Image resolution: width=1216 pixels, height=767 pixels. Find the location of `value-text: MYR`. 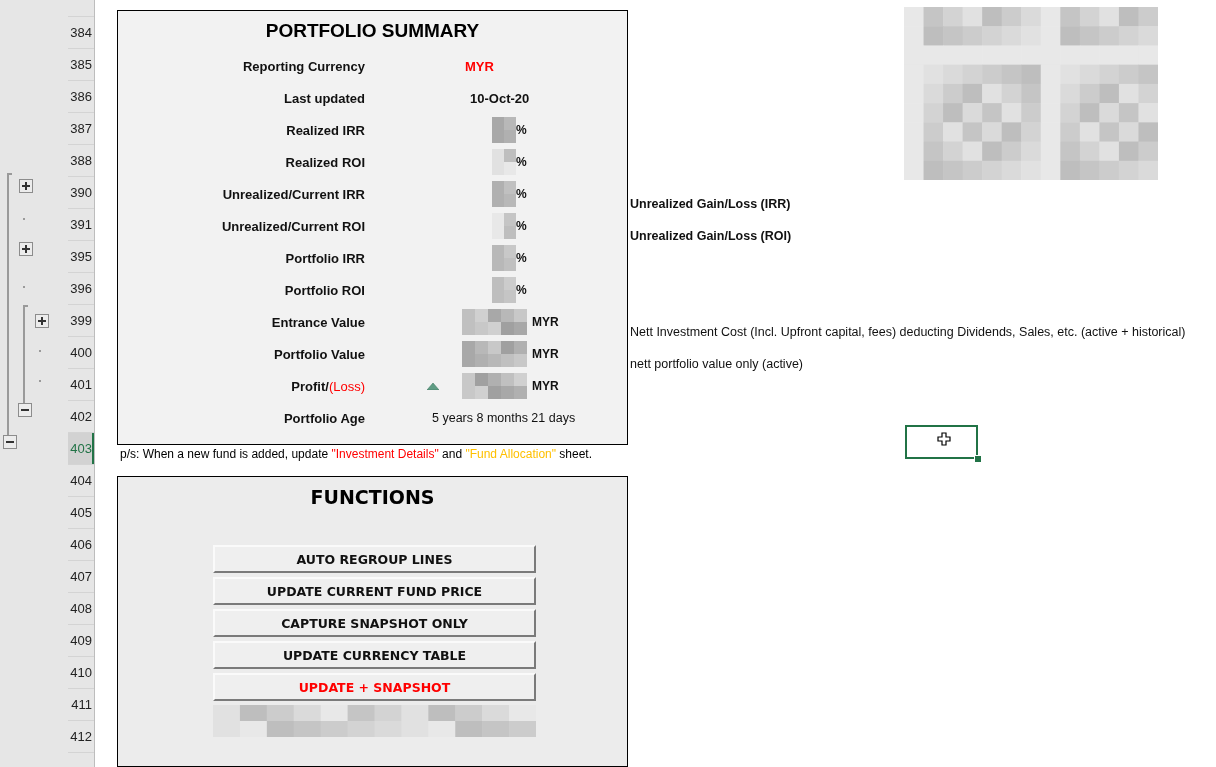

value-text: MYR is located at coordinates (479, 66).